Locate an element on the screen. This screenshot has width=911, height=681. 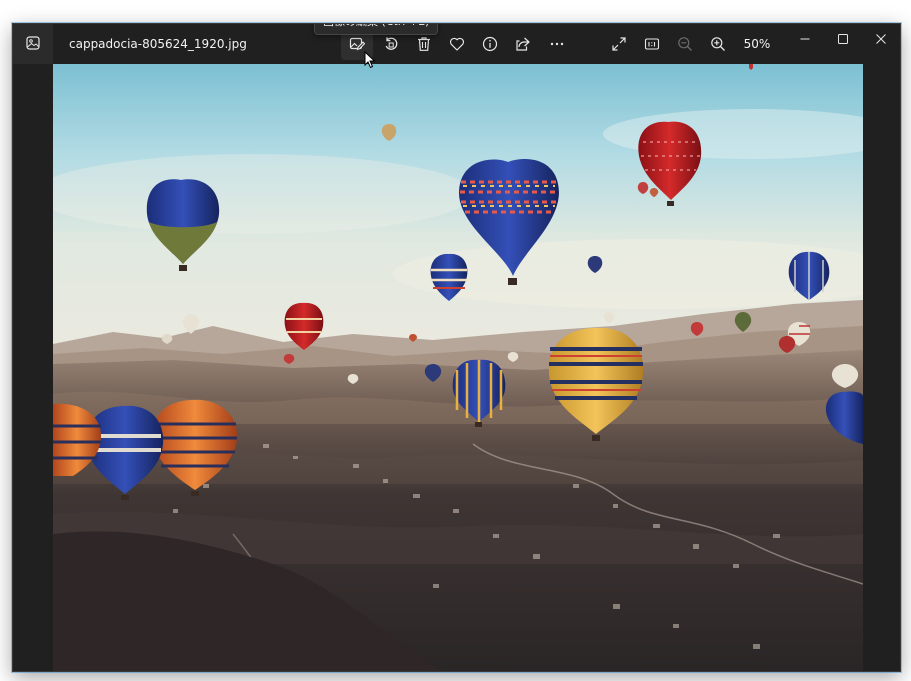
close-icon is located at coordinates (881, 38).